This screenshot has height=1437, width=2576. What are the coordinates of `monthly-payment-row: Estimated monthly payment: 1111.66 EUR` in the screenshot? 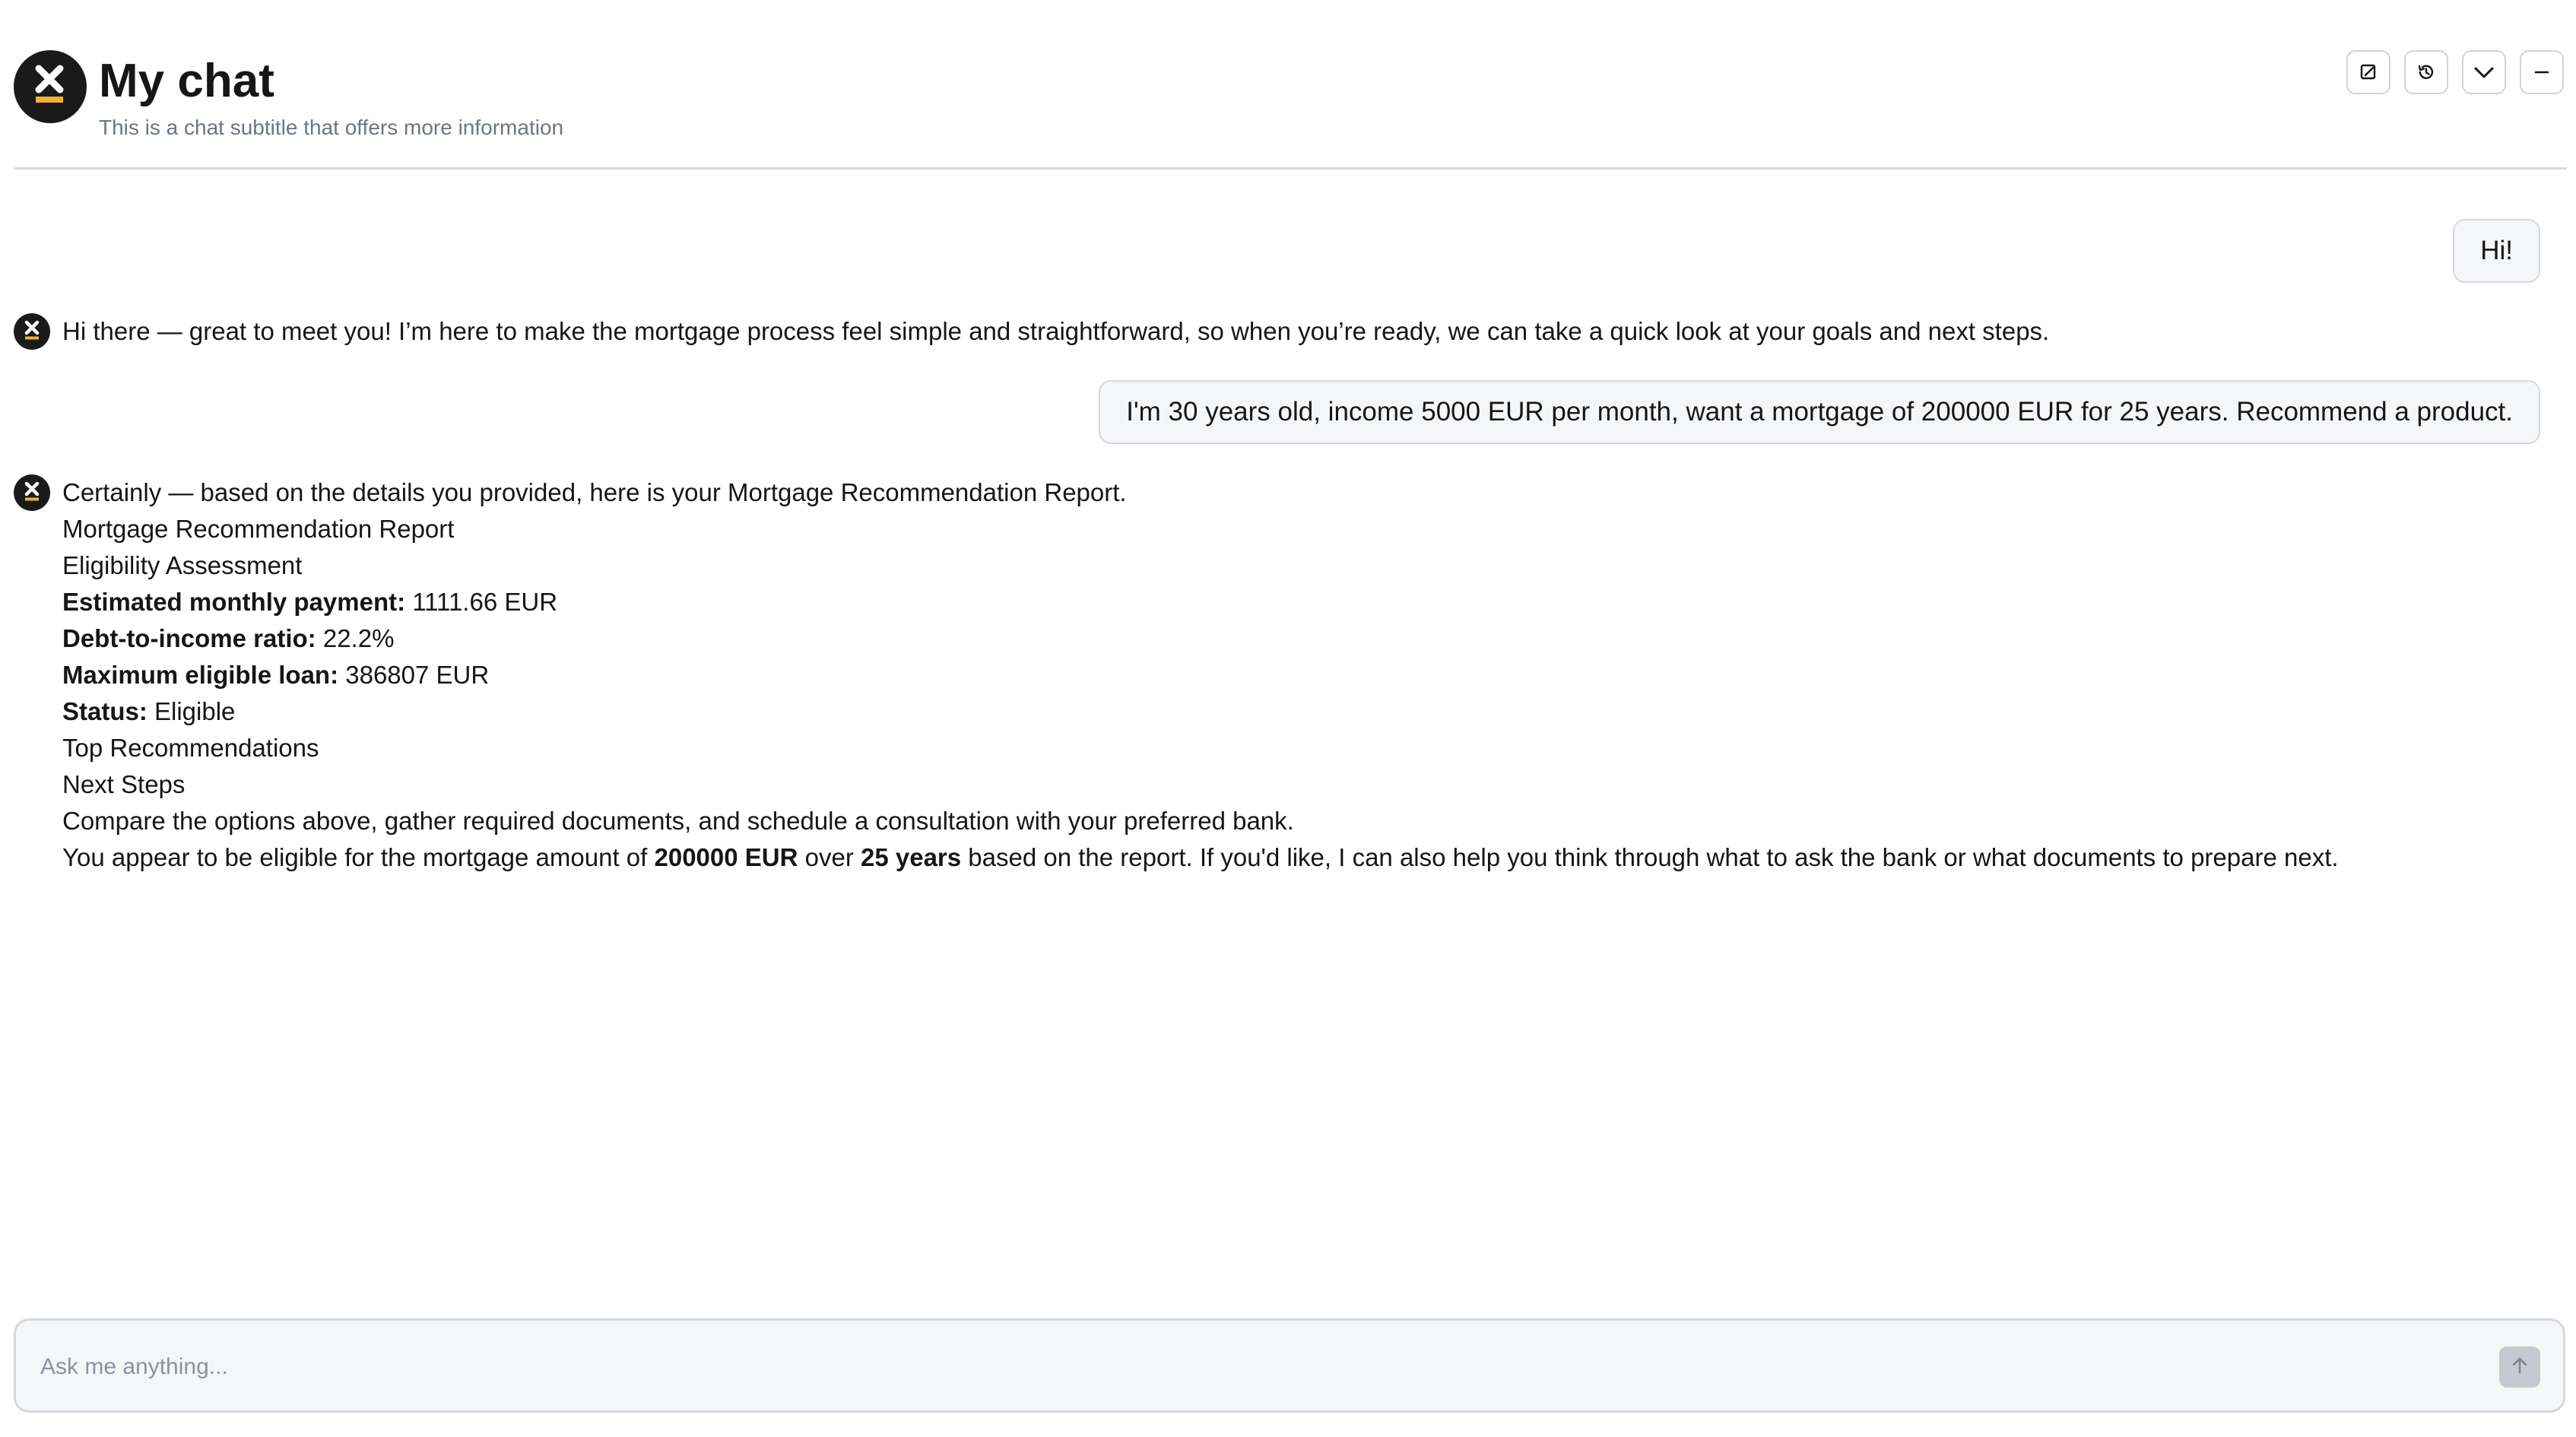 It's located at (1201, 602).